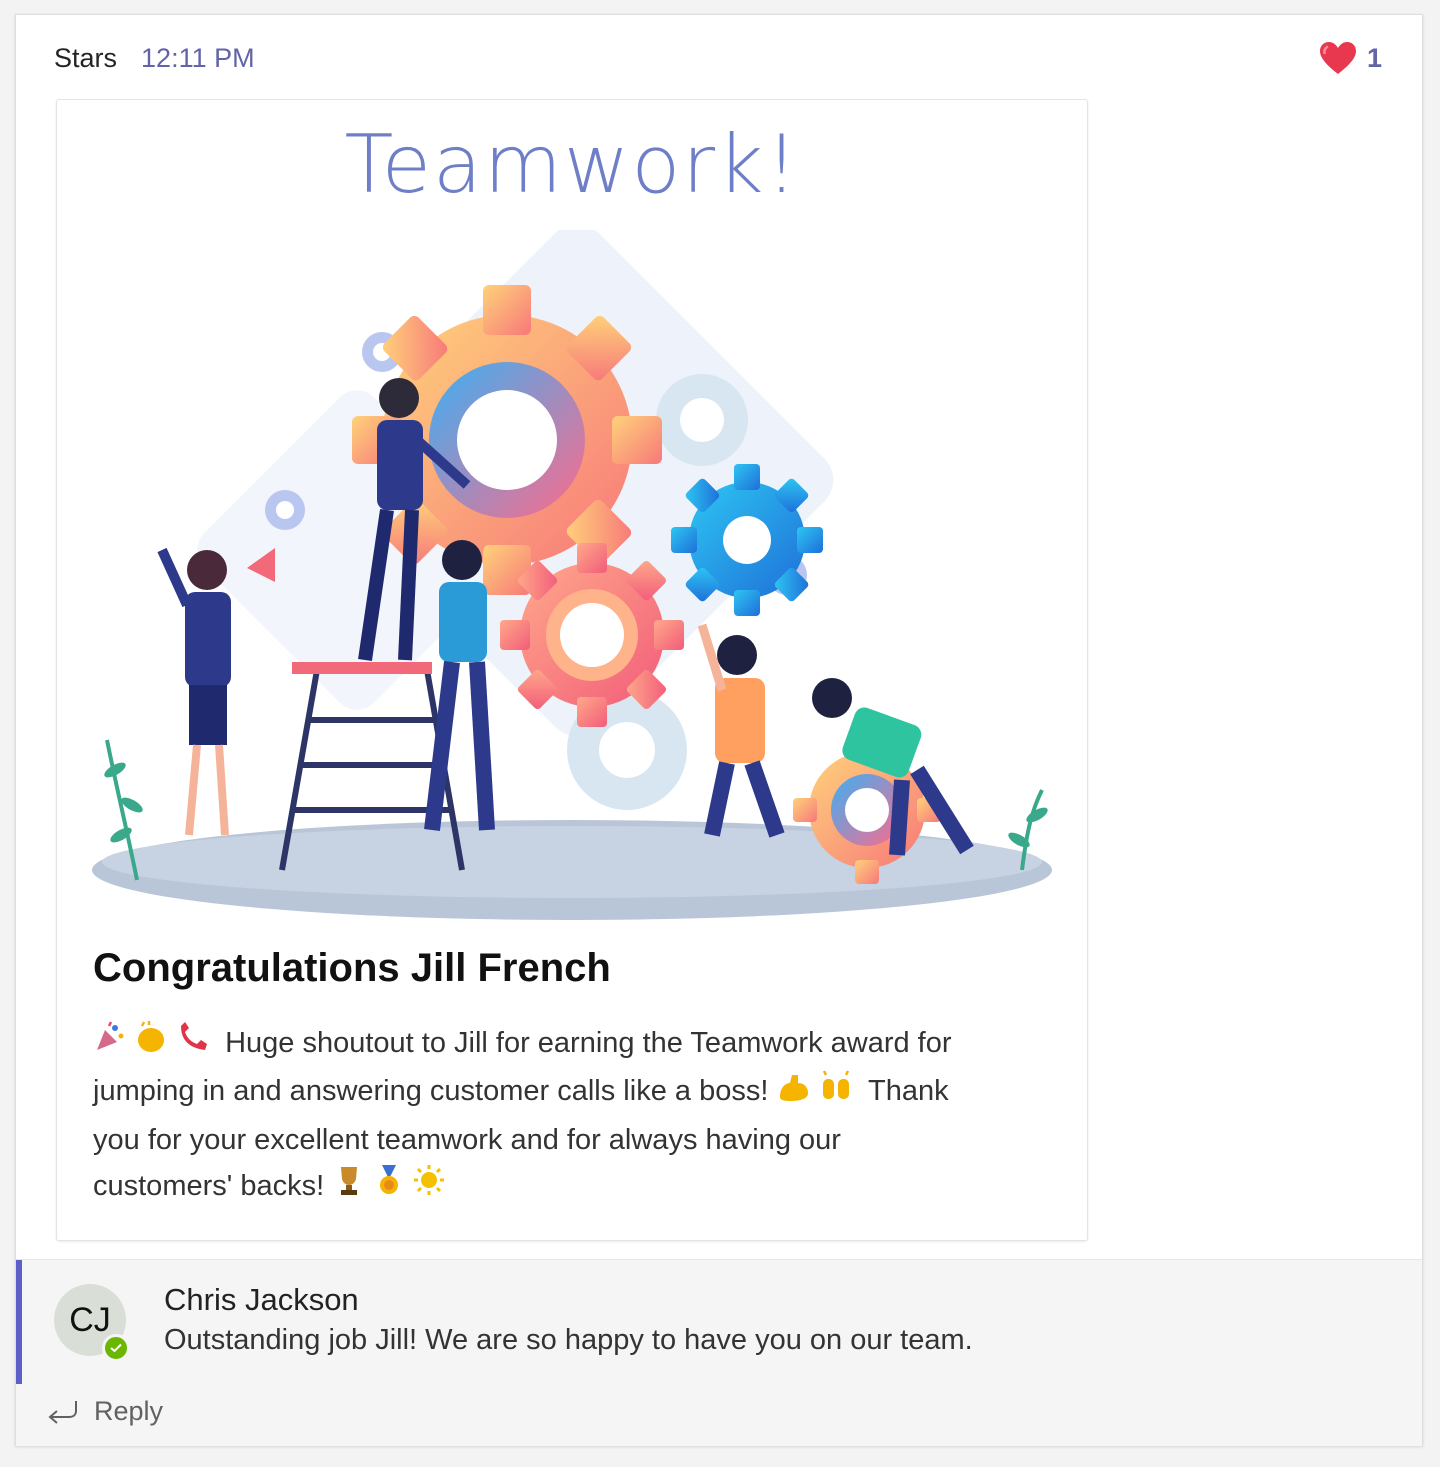 This screenshot has width=1440, height=1467. Describe the element at coordinates (151, 1044) in the screenshot. I see `clapping-hands-icon` at that location.